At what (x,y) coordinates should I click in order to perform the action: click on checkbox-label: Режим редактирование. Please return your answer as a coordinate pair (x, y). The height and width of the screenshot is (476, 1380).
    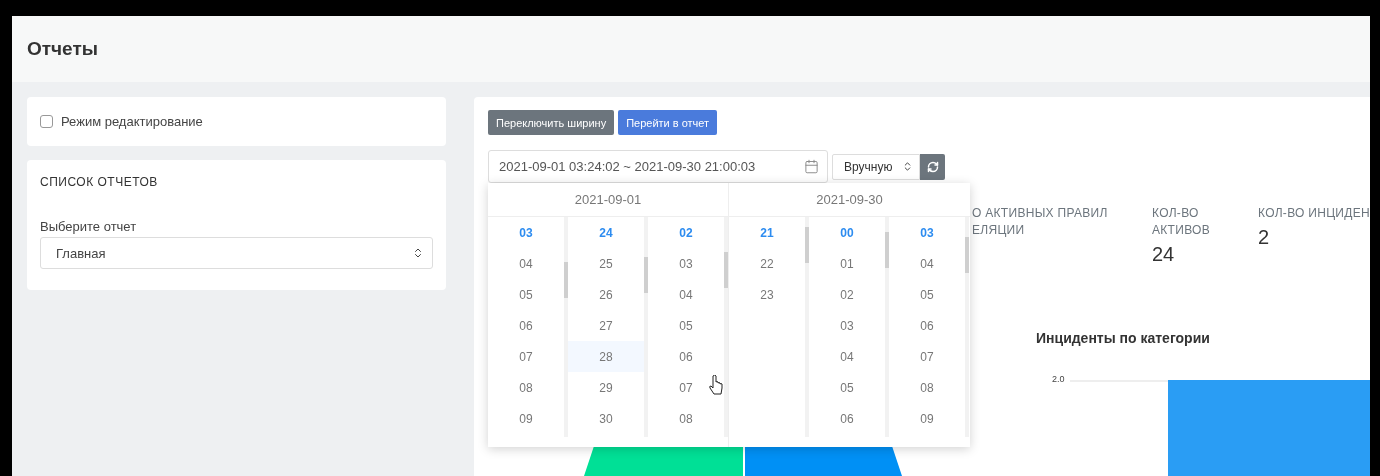
    Looking at the image, I should click on (132, 121).